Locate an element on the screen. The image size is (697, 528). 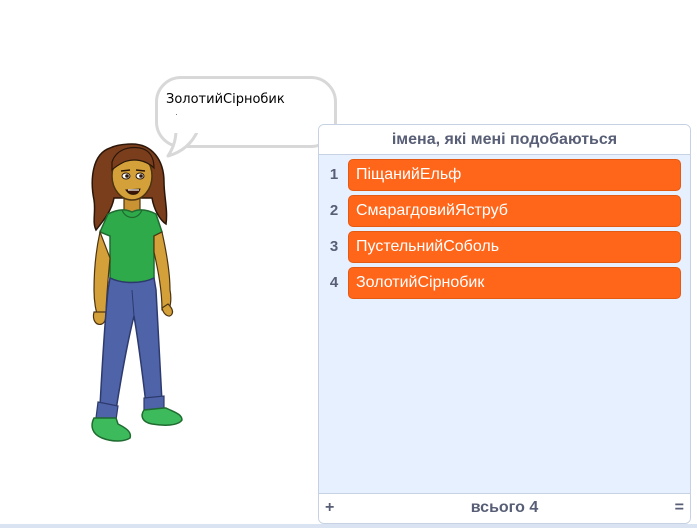
list-item-value: ПустельнийСоболь is located at coordinates (514, 247).